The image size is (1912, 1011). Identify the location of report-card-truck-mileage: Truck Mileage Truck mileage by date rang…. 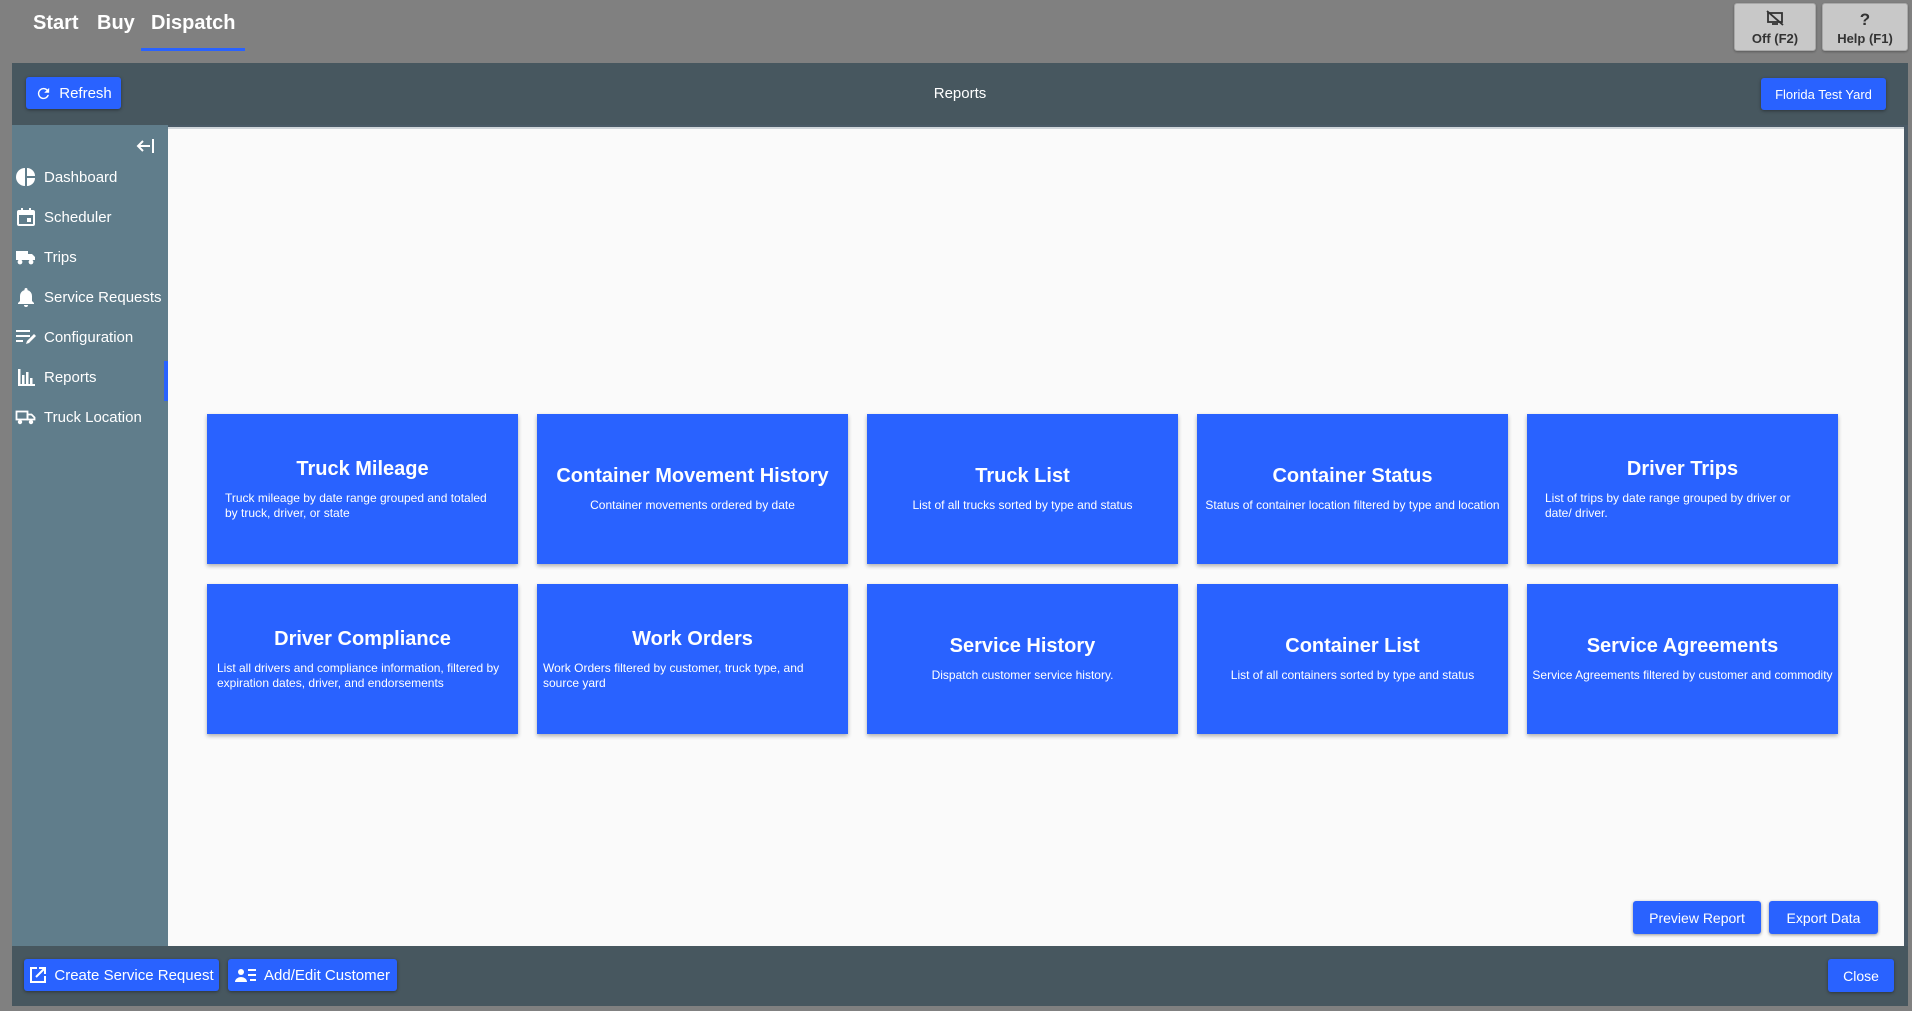
(362, 489).